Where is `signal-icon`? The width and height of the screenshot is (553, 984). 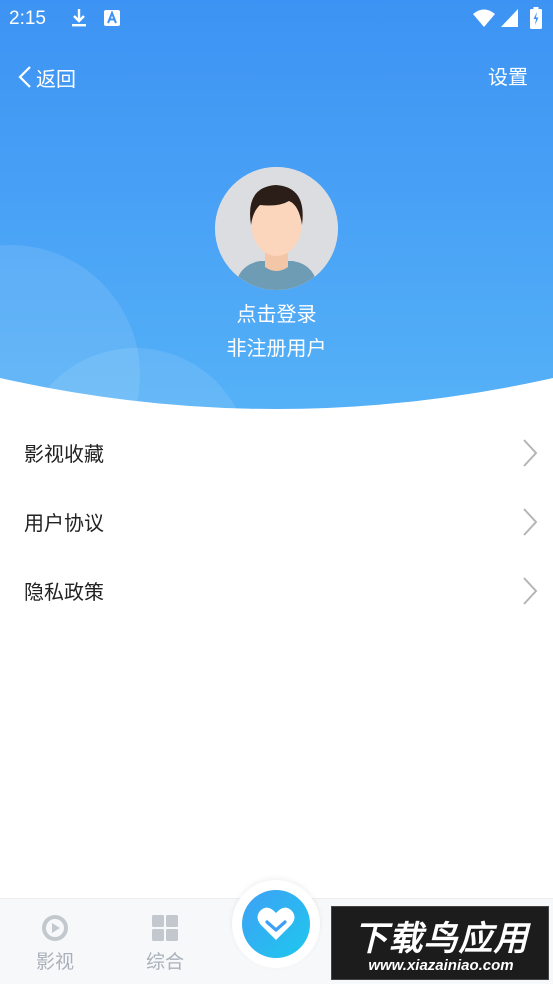 signal-icon is located at coordinates (509, 18).